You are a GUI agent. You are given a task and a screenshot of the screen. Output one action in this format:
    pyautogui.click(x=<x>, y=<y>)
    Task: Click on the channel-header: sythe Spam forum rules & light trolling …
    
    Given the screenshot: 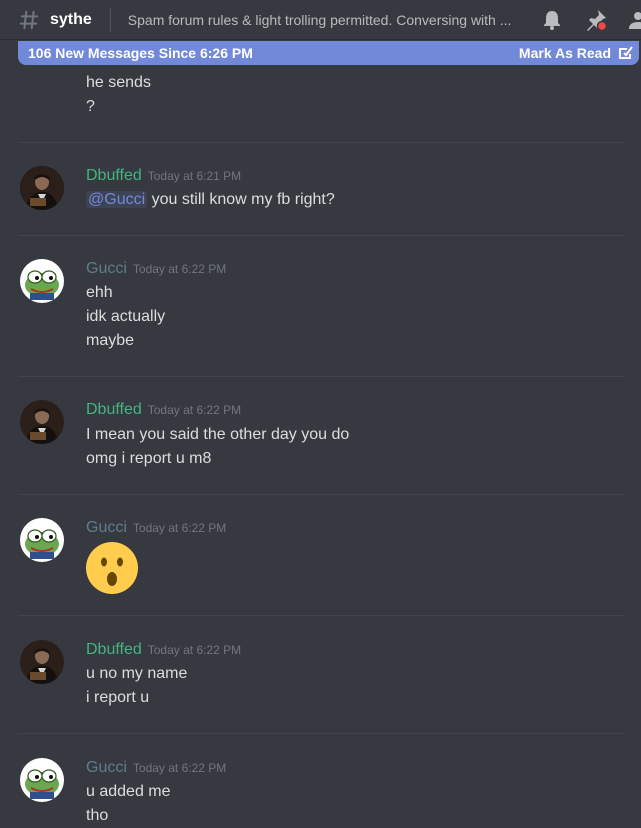 What is the action you would take?
    pyautogui.click(x=320, y=20)
    